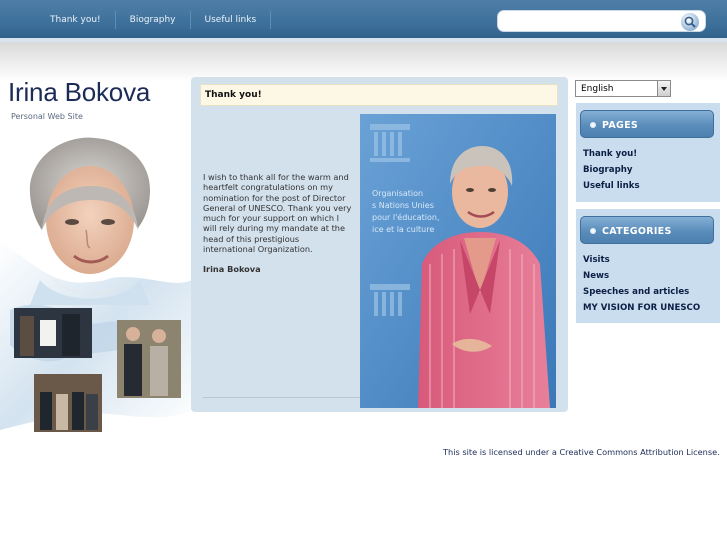 The height and width of the screenshot is (545, 727). I want to click on header-band, so click(363, 62).